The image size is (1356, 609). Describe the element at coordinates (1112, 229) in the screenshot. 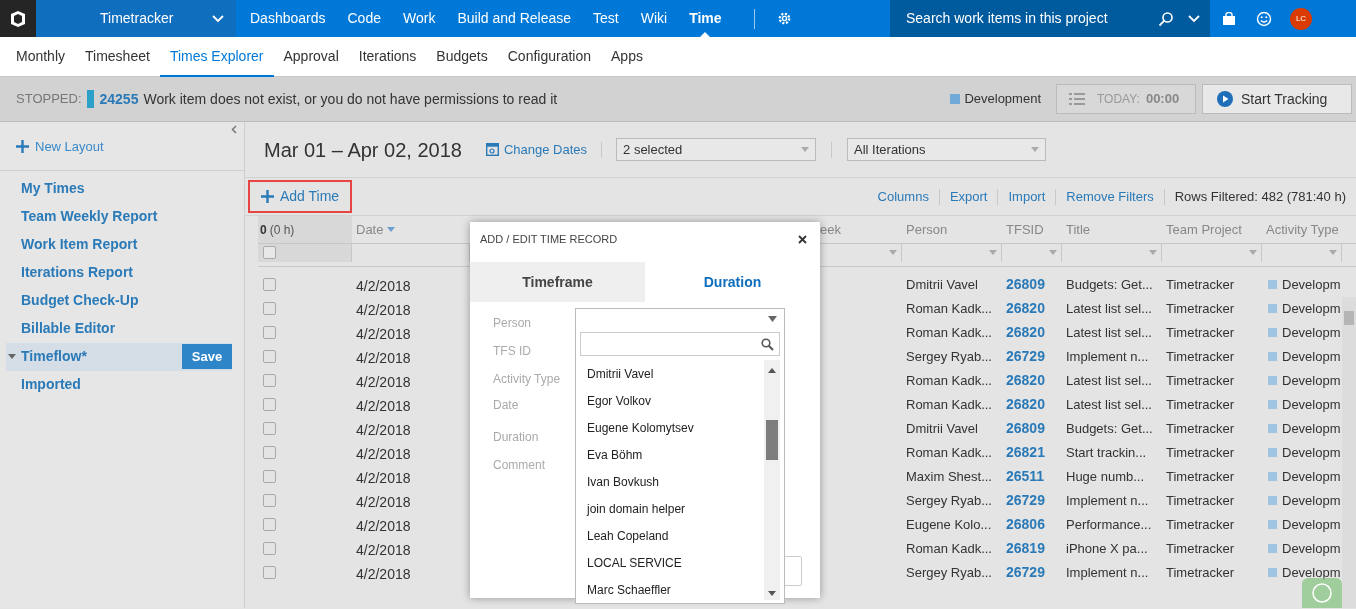

I see `column-header: Title` at that location.